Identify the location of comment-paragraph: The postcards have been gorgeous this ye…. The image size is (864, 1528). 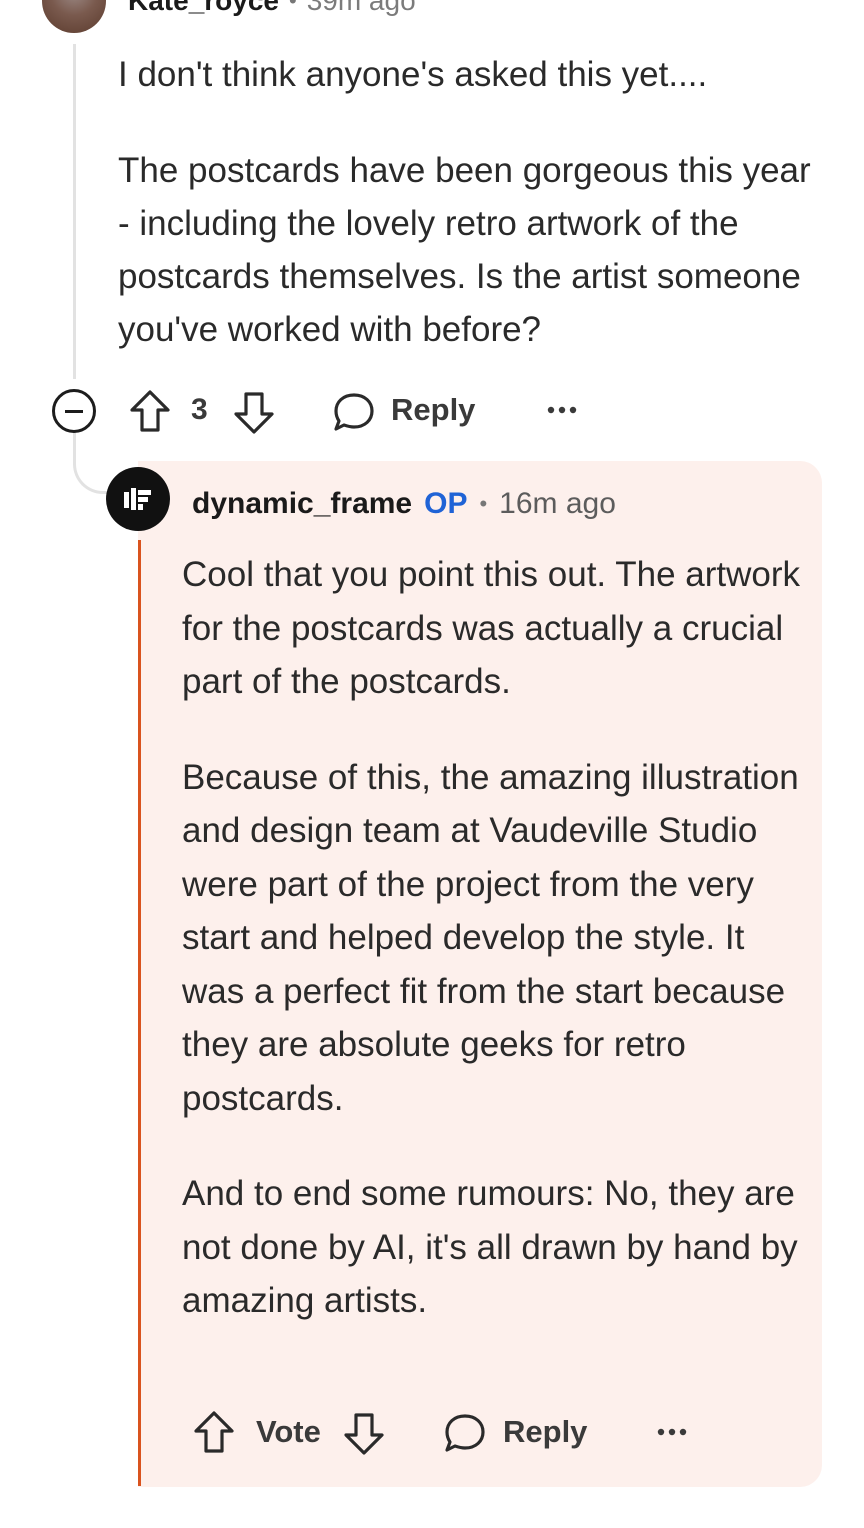
(464, 250).